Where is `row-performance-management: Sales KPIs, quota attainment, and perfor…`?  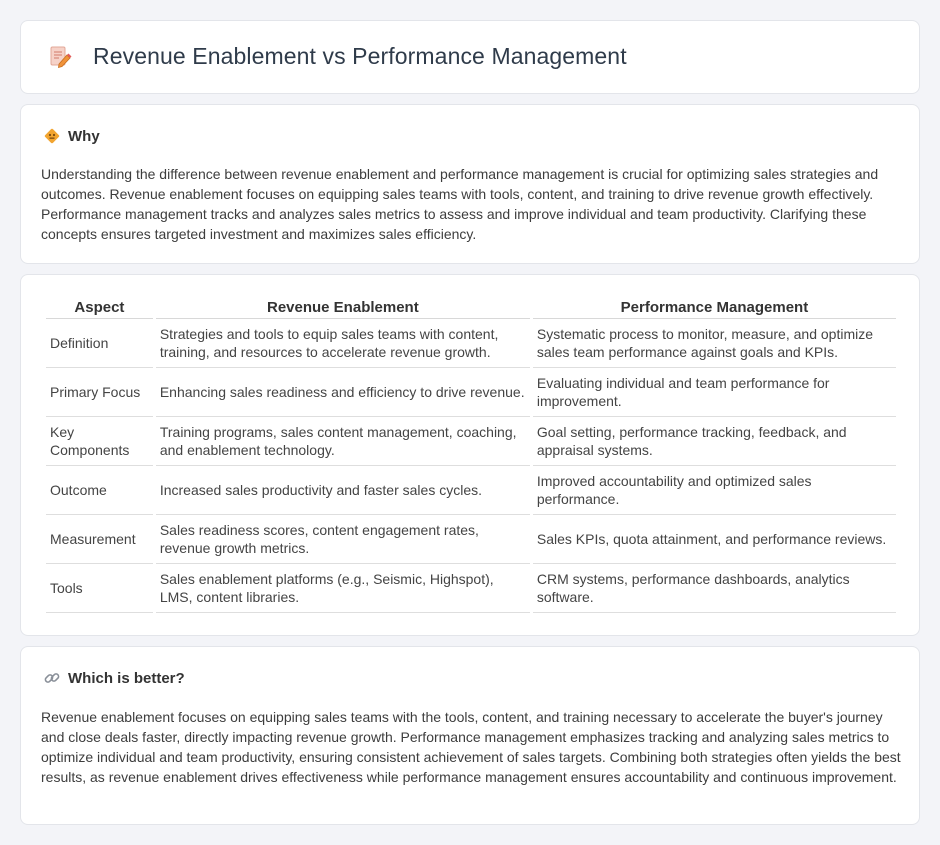
row-performance-management: Sales KPIs, quota attainment, and perfor… is located at coordinates (714, 539).